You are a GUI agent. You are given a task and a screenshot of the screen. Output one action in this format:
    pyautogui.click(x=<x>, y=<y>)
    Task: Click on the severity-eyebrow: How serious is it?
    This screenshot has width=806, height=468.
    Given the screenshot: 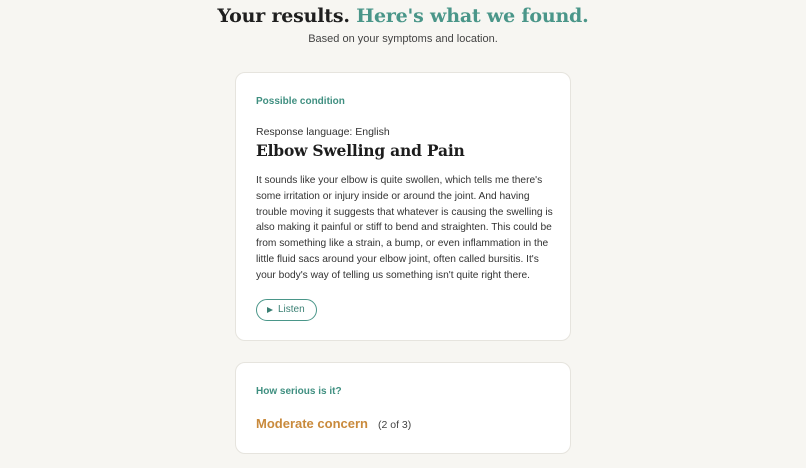 What is the action you would take?
    pyautogui.click(x=299, y=391)
    